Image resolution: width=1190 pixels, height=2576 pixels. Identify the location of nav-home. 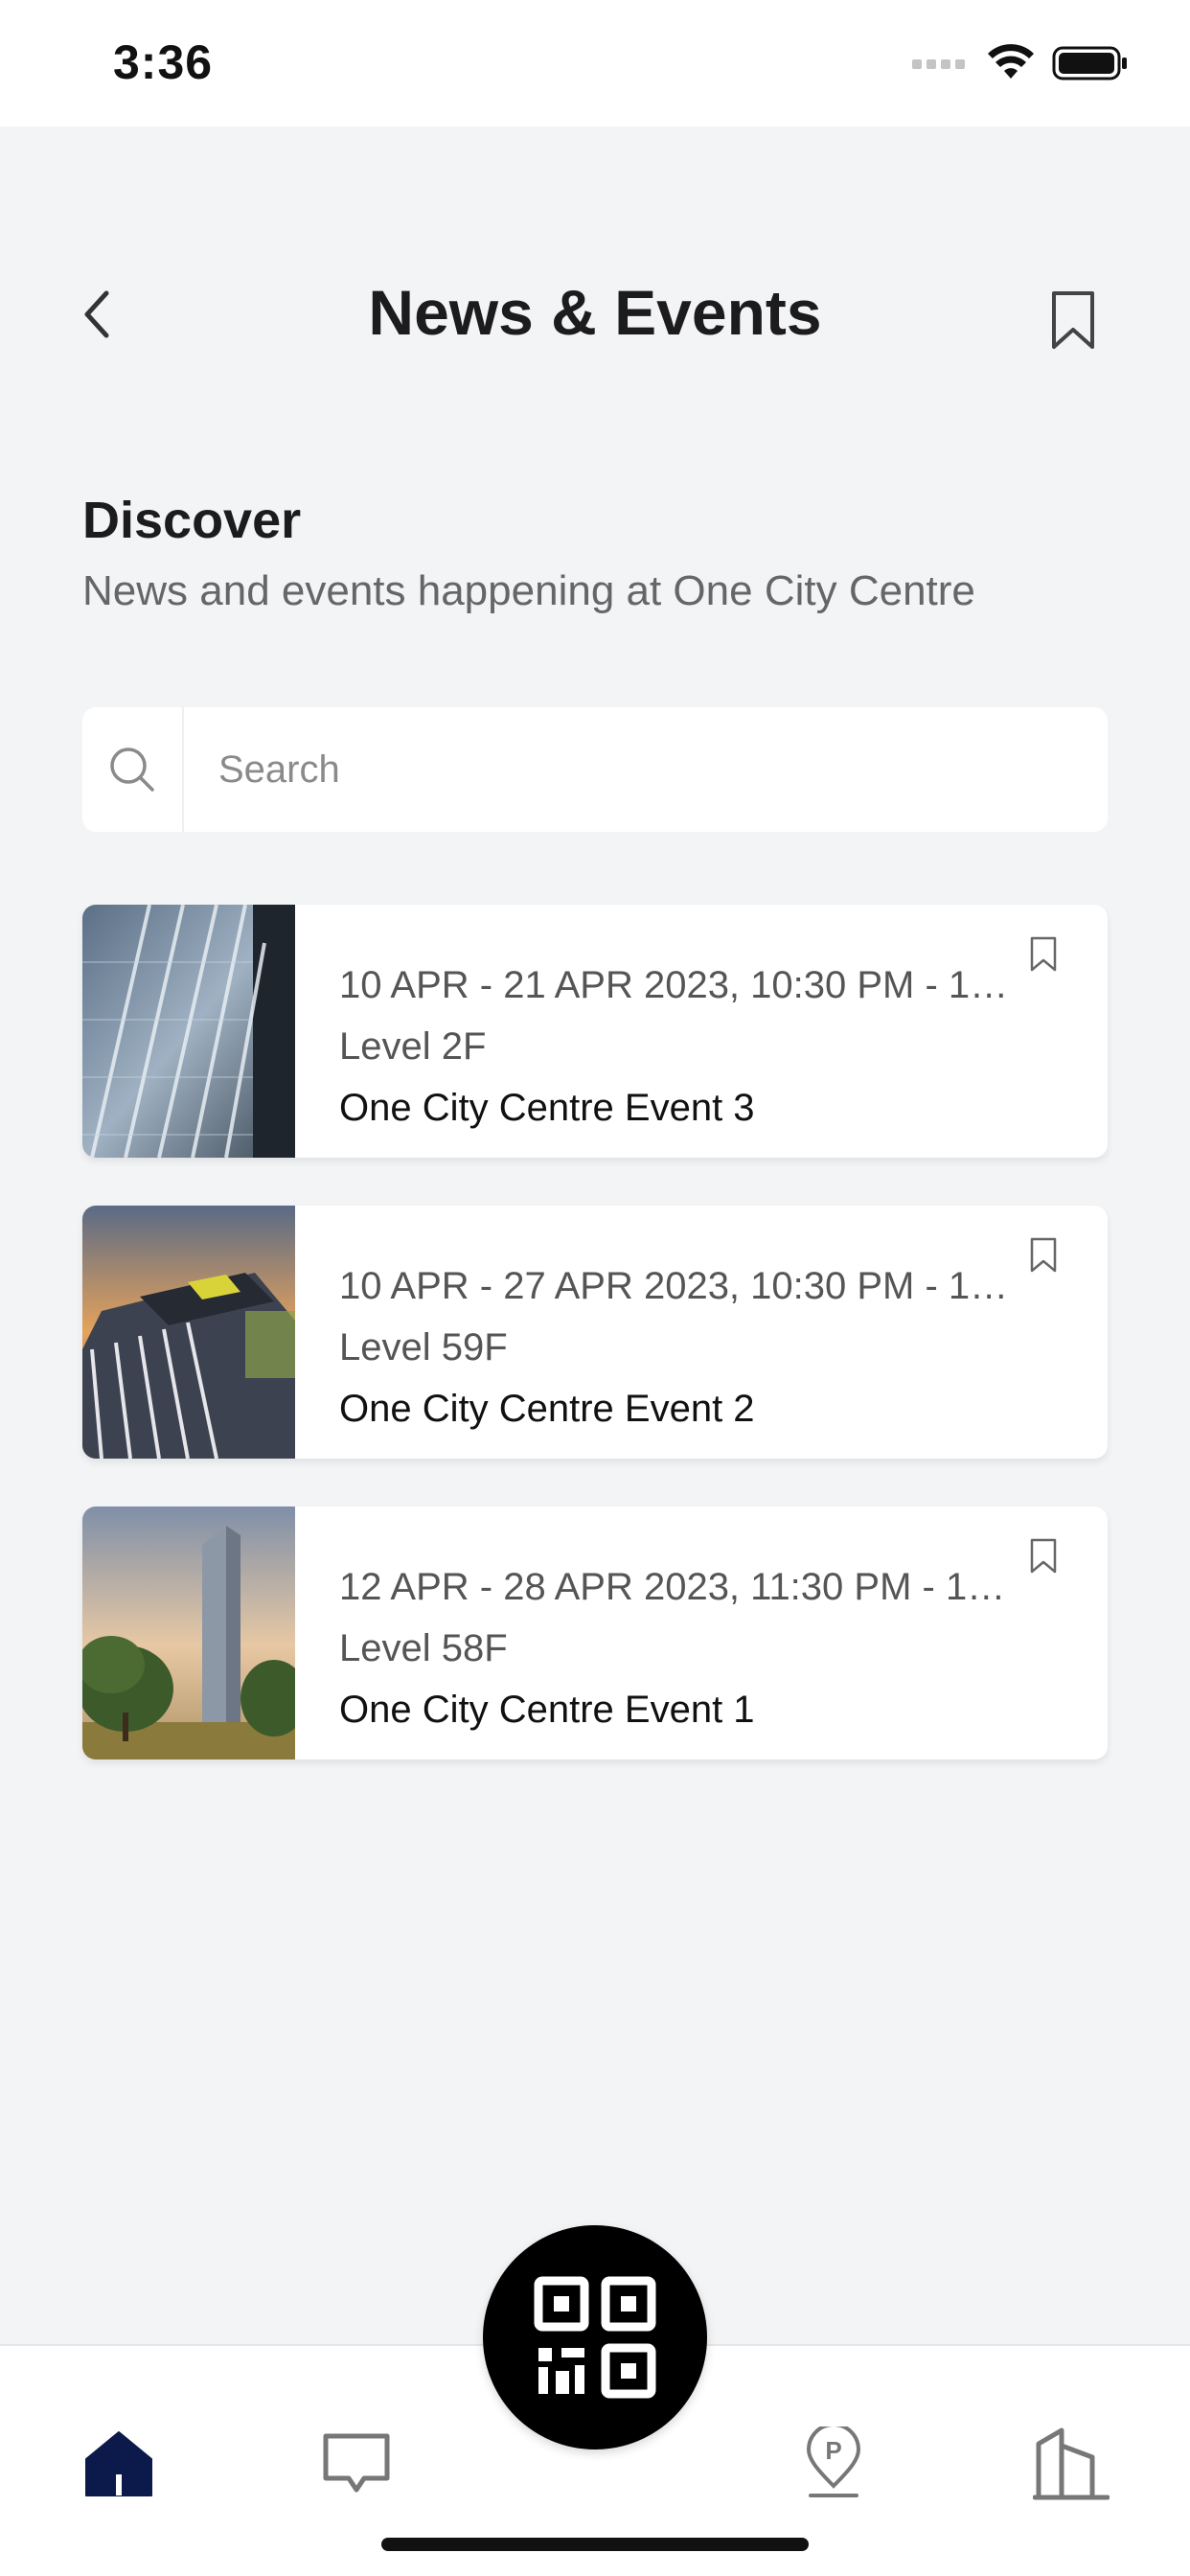
(119, 2463).